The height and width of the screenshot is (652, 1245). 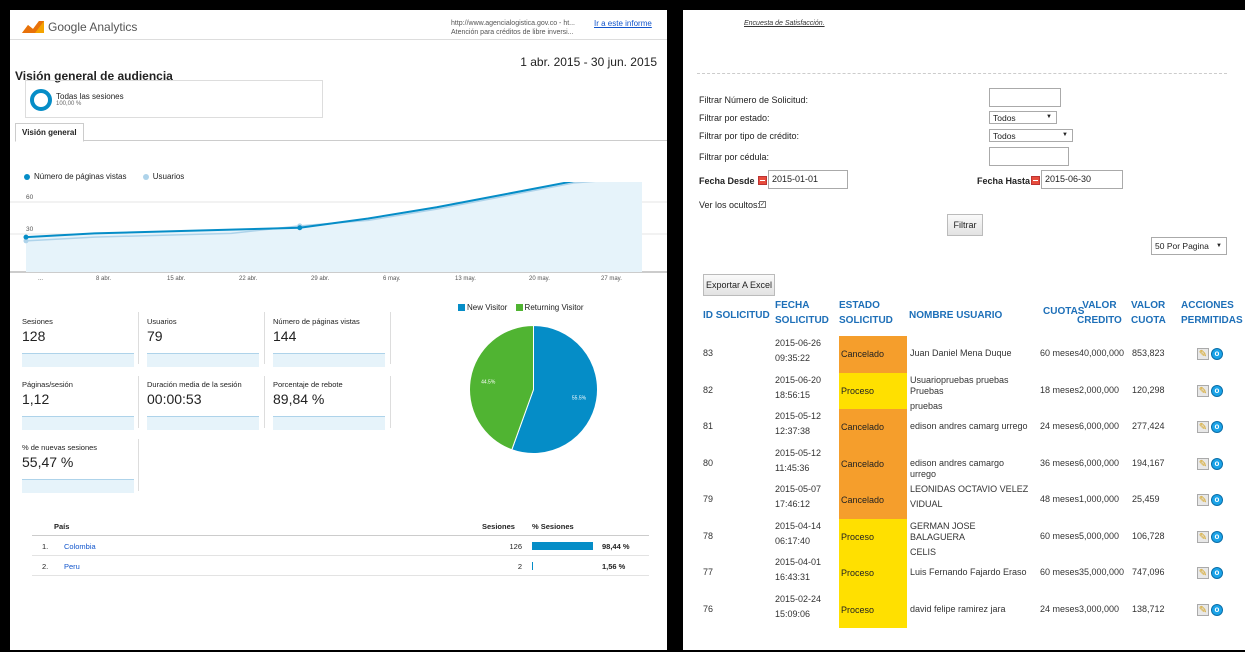 I want to click on x-tick-label: 27 may., so click(x=611, y=279).